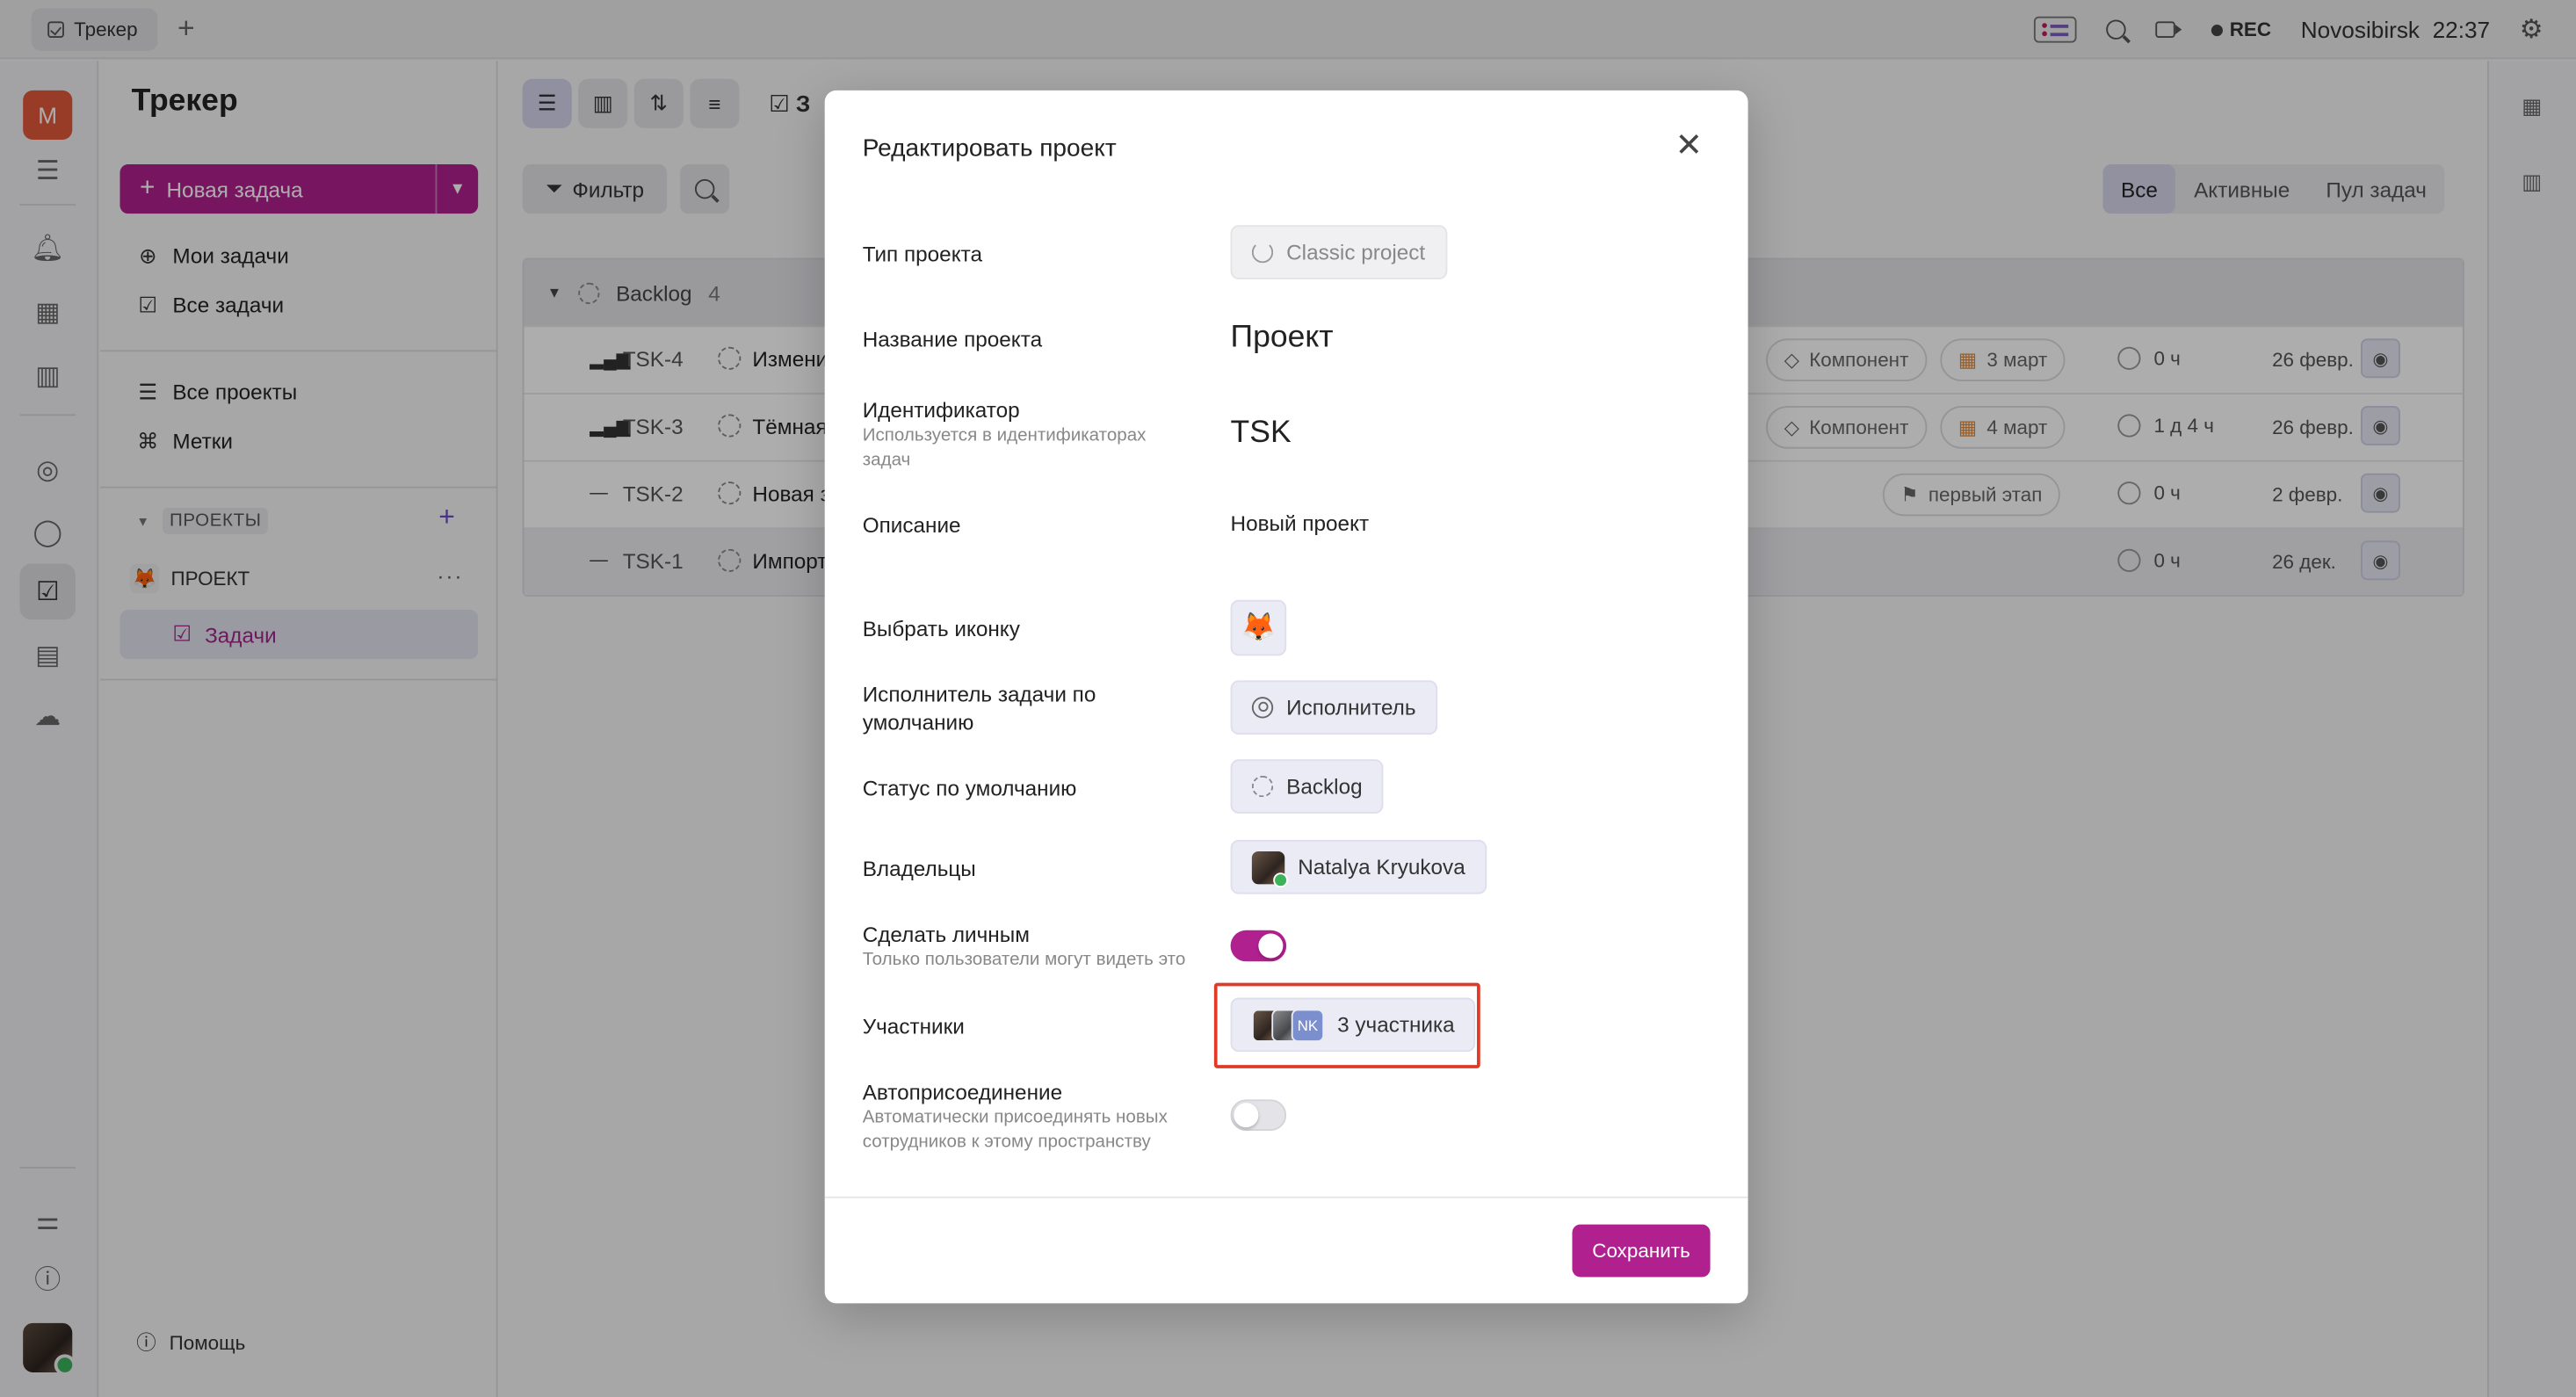 The image size is (2576, 1397). Describe the element at coordinates (1262, 708) in the screenshot. I see `user-icon` at that location.